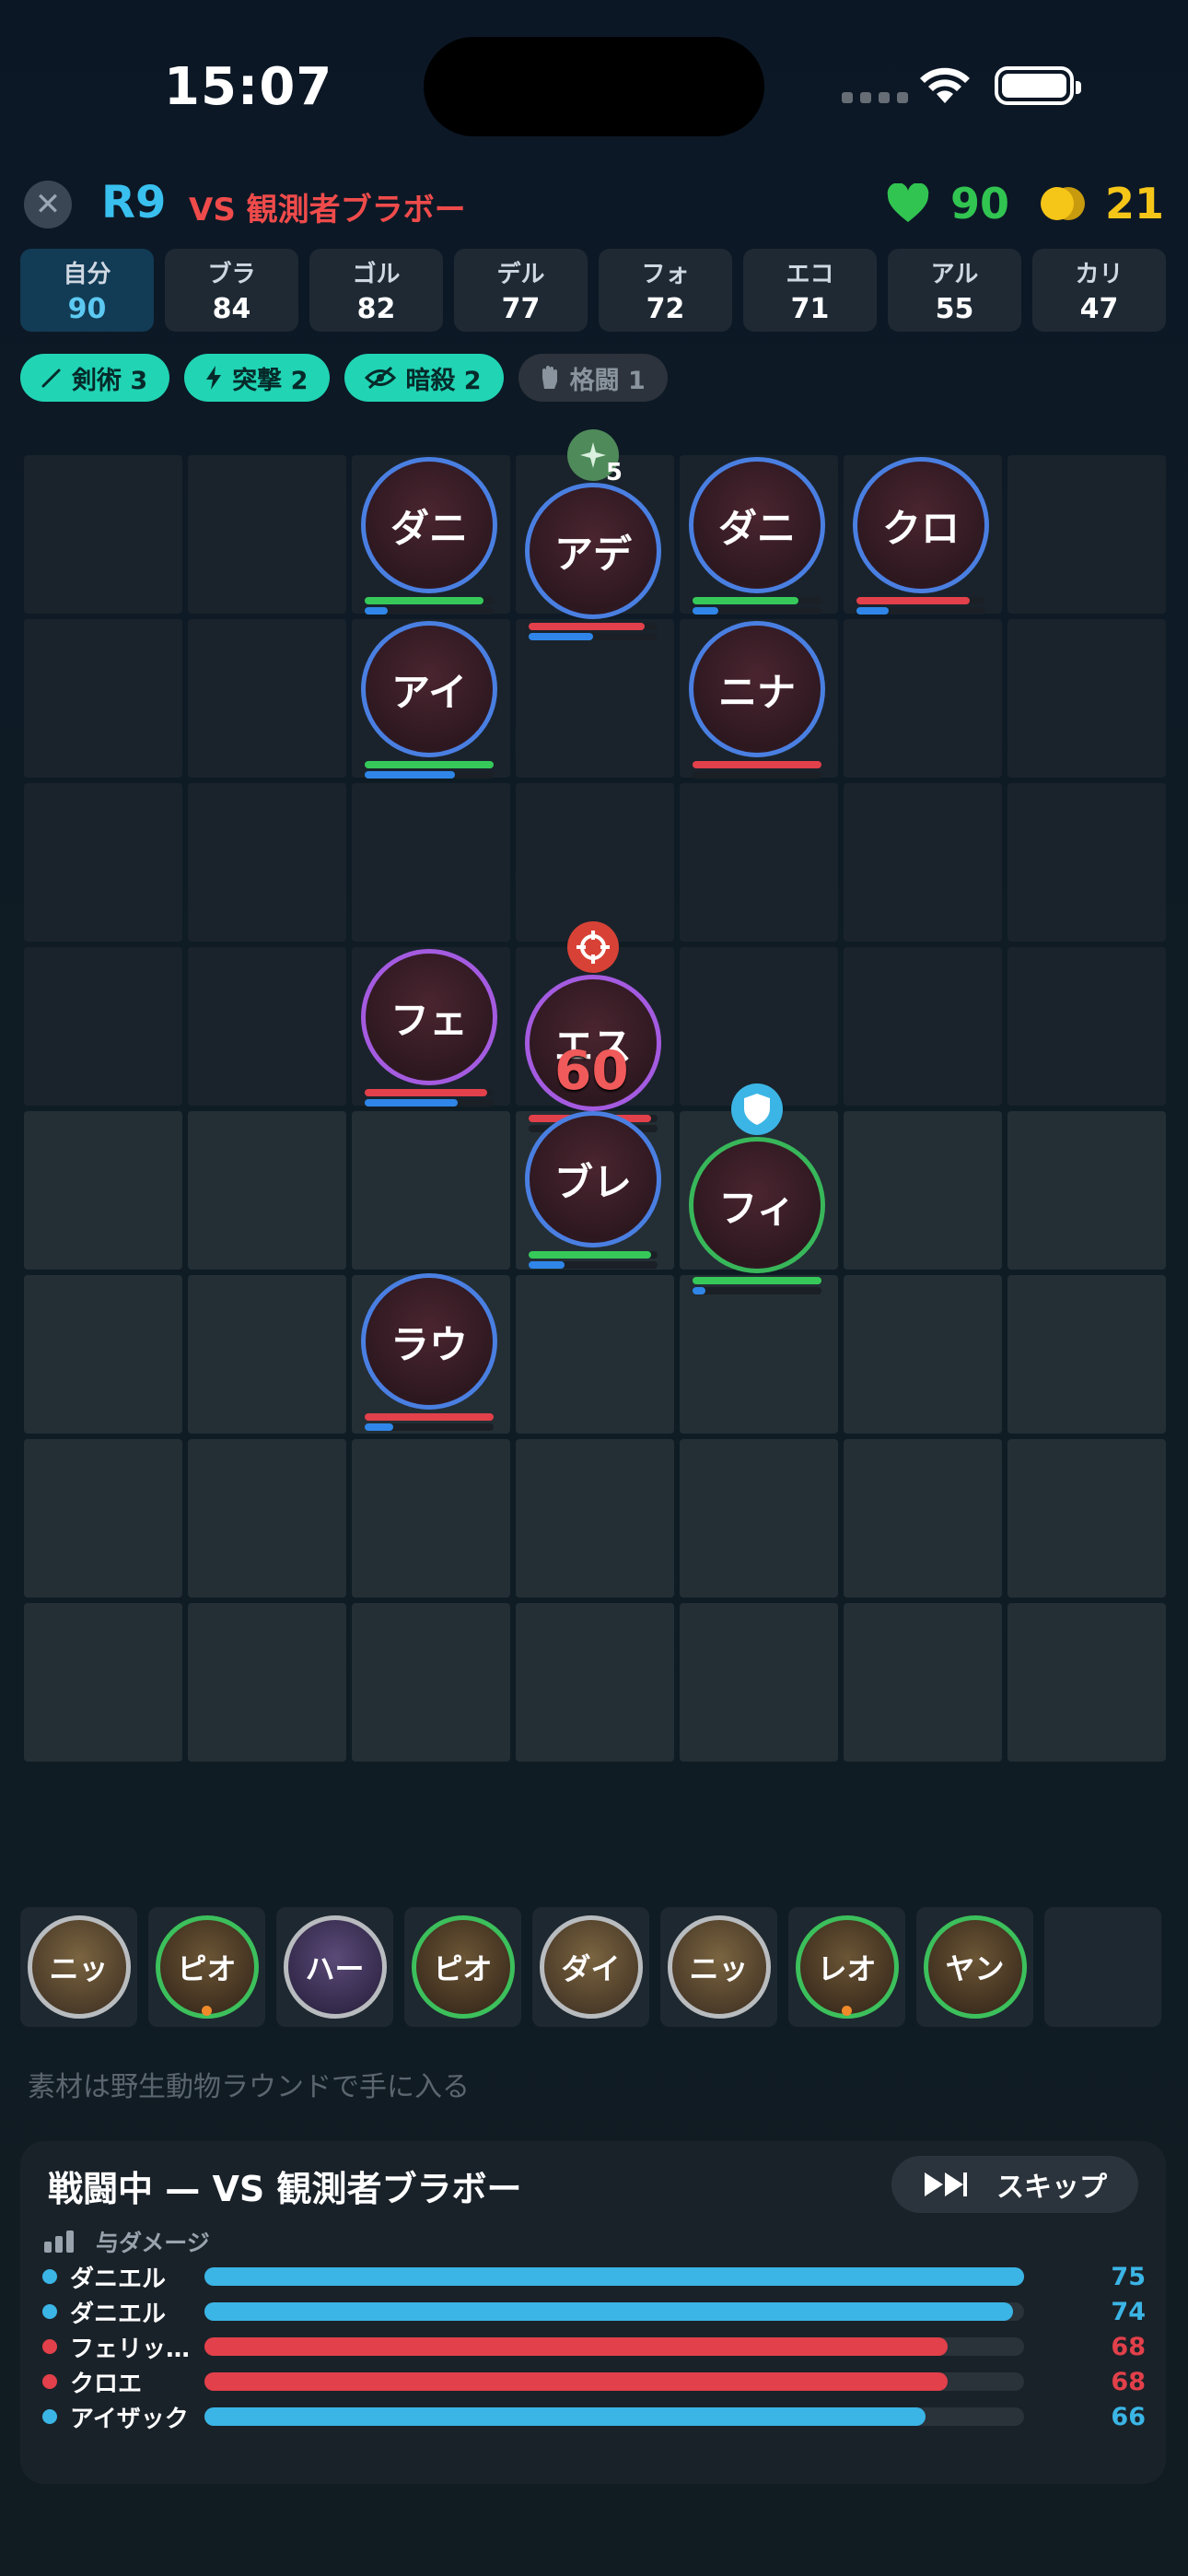 The height and width of the screenshot is (2576, 1188). What do you see at coordinates (757, 1208) in the screenshot?
I see `unit-name: フィ` at bounding box center [757, 1208].